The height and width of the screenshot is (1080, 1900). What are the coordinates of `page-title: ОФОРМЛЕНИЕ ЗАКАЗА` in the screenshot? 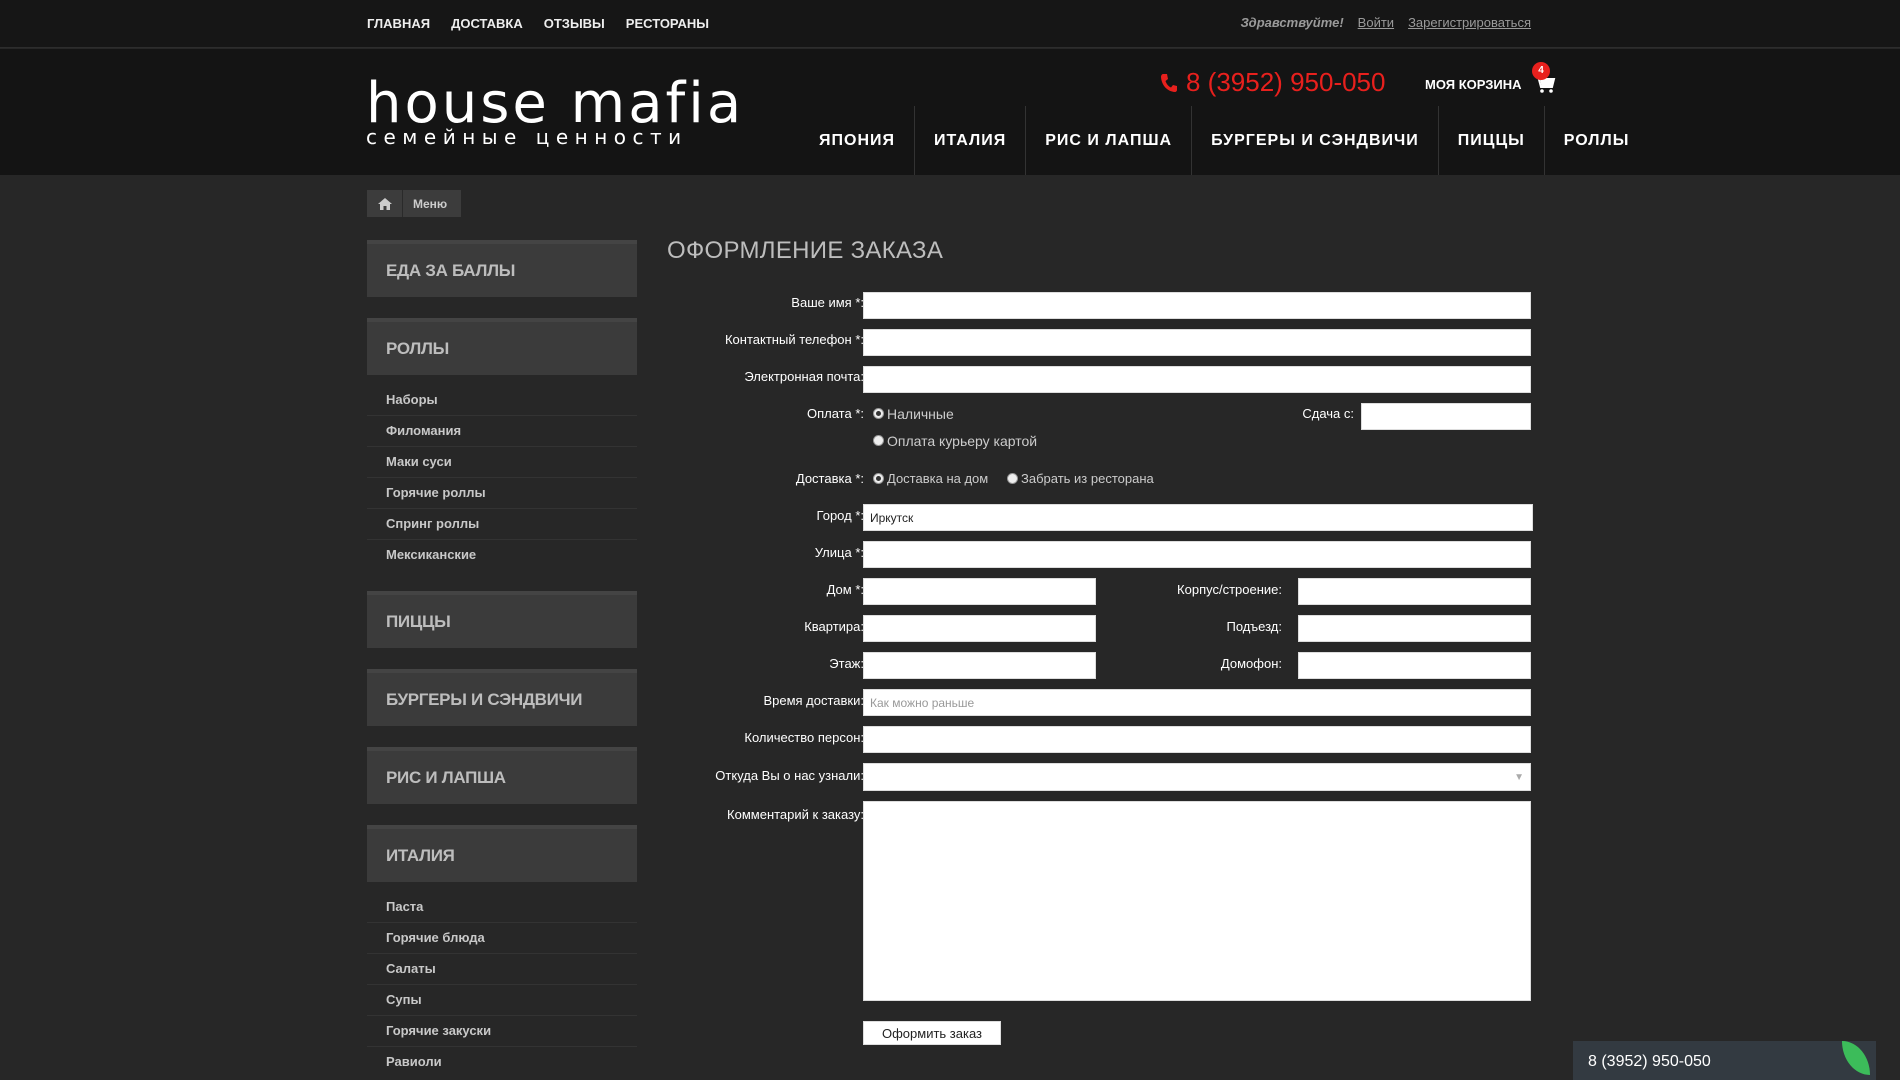 It's located at (805, 250).